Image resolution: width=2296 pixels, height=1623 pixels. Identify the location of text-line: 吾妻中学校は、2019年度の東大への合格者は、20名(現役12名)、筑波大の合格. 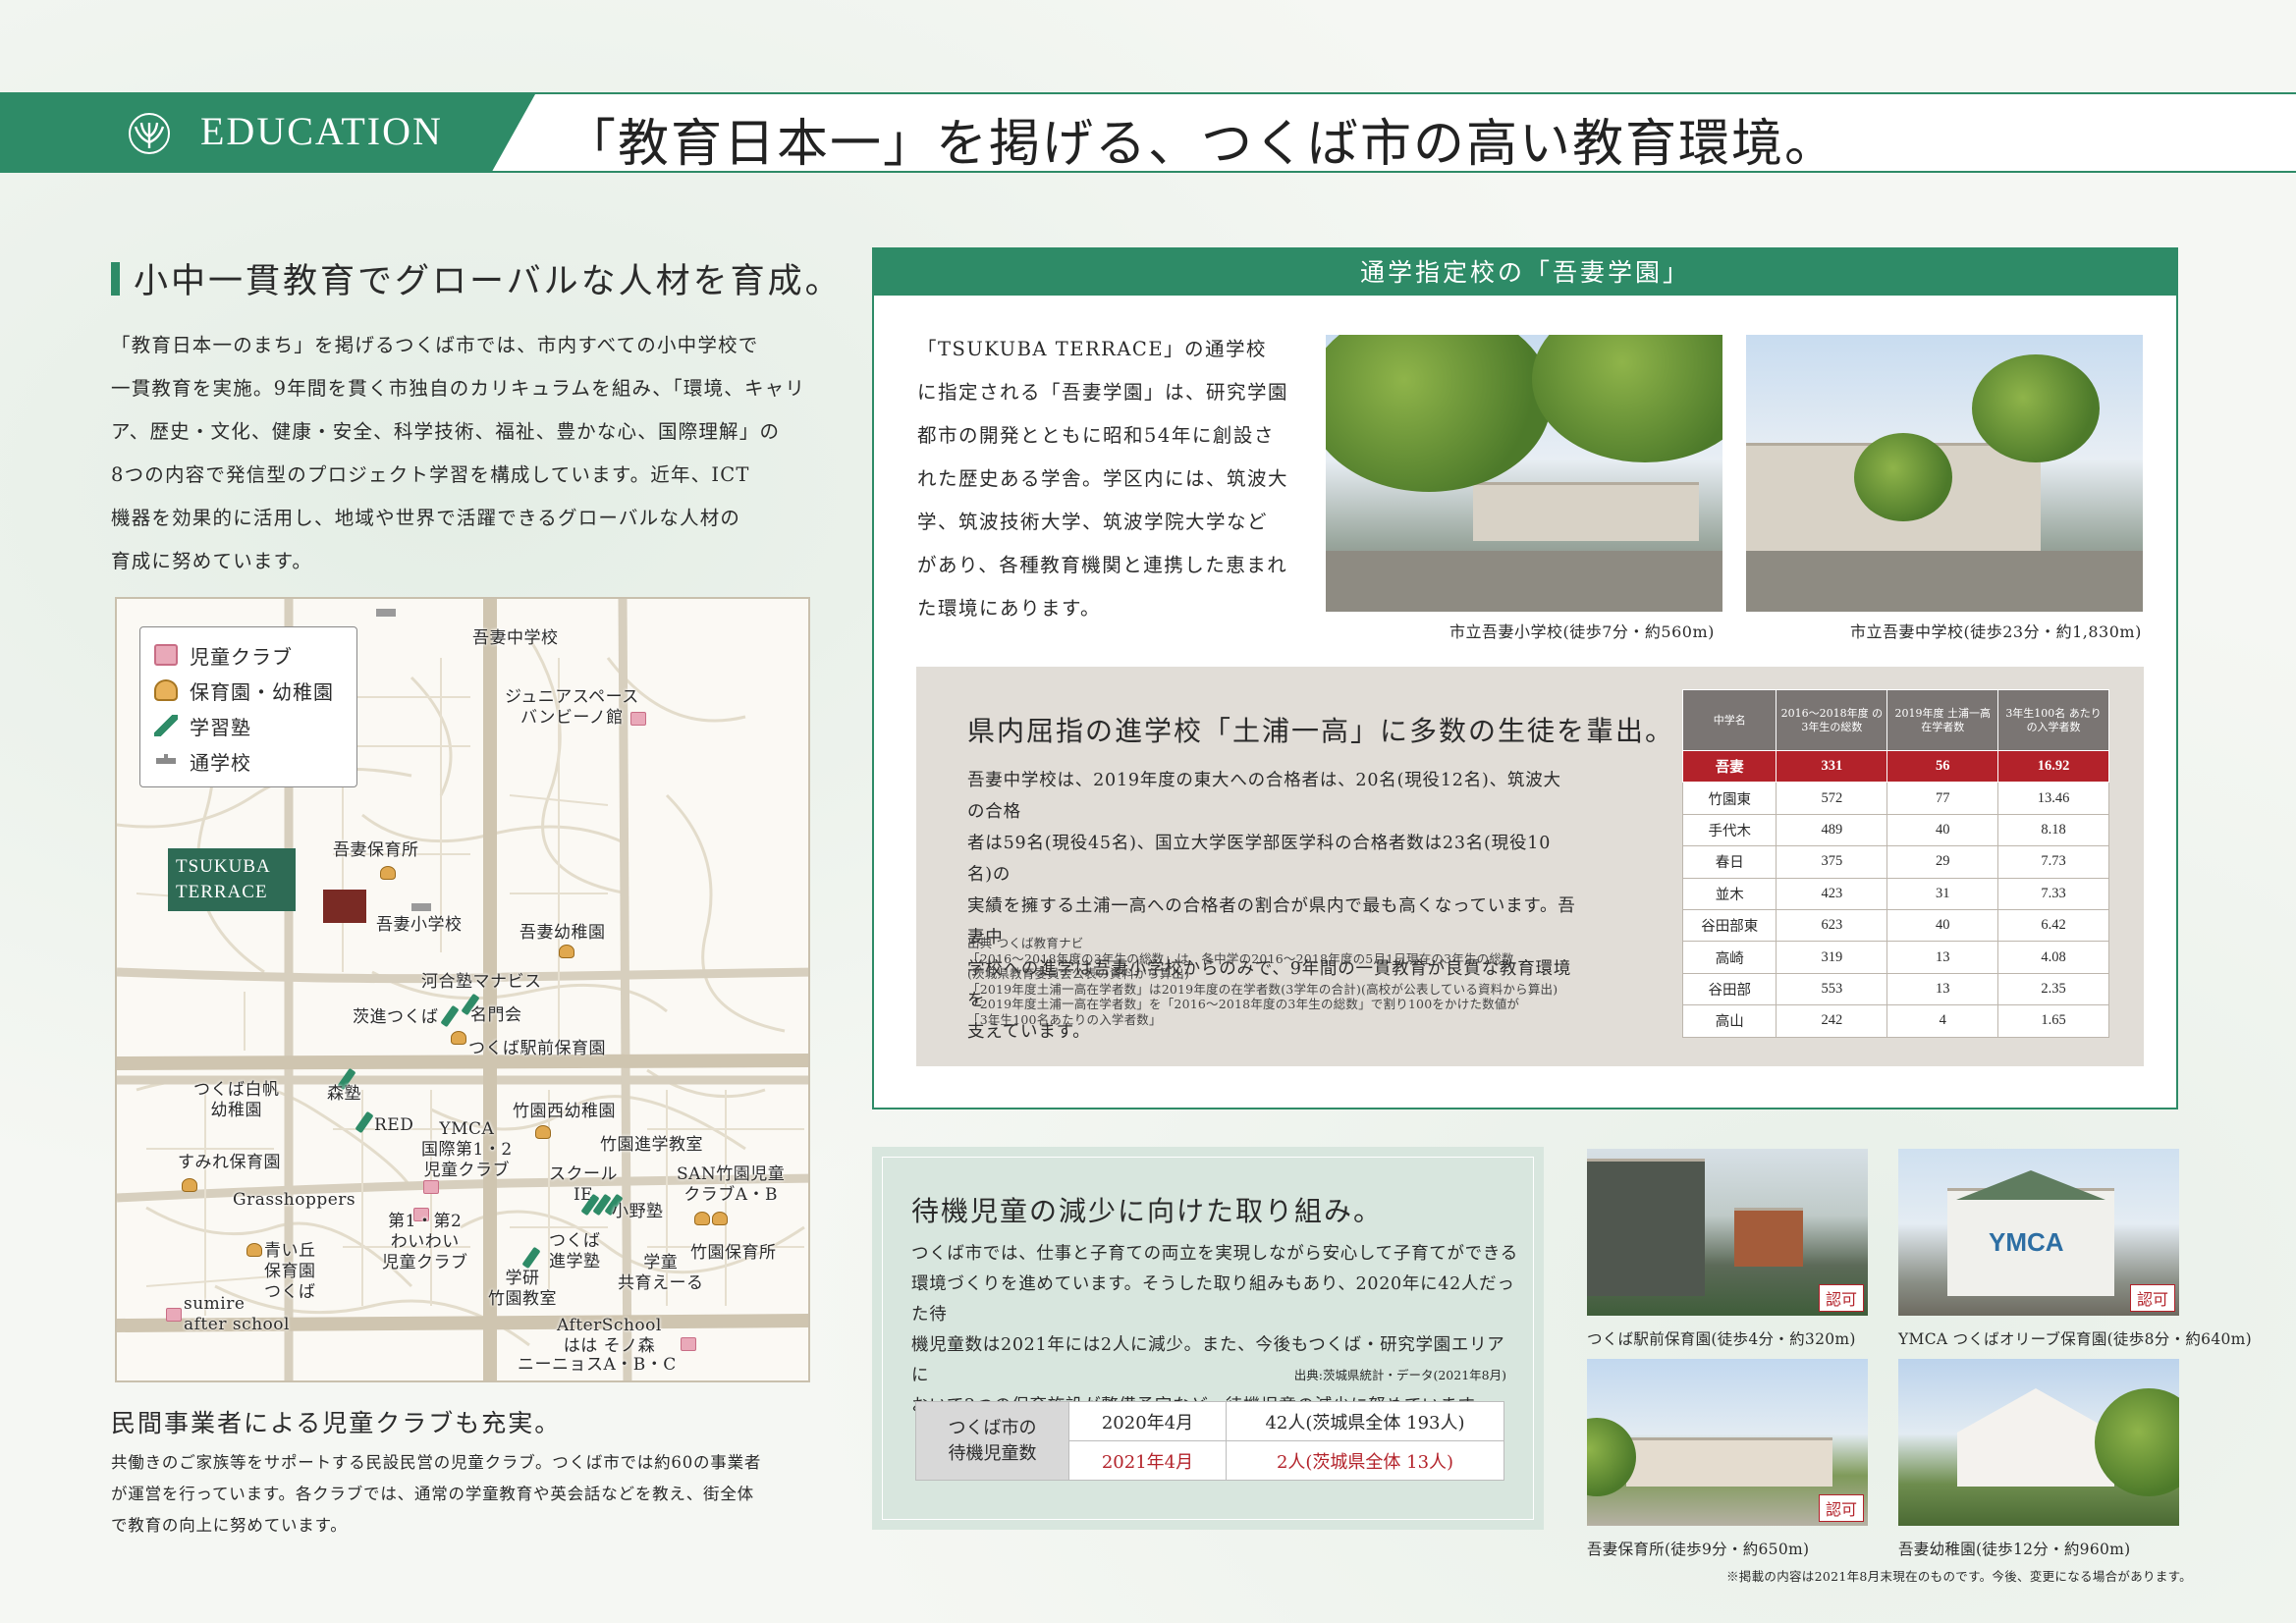
(1264, 796).